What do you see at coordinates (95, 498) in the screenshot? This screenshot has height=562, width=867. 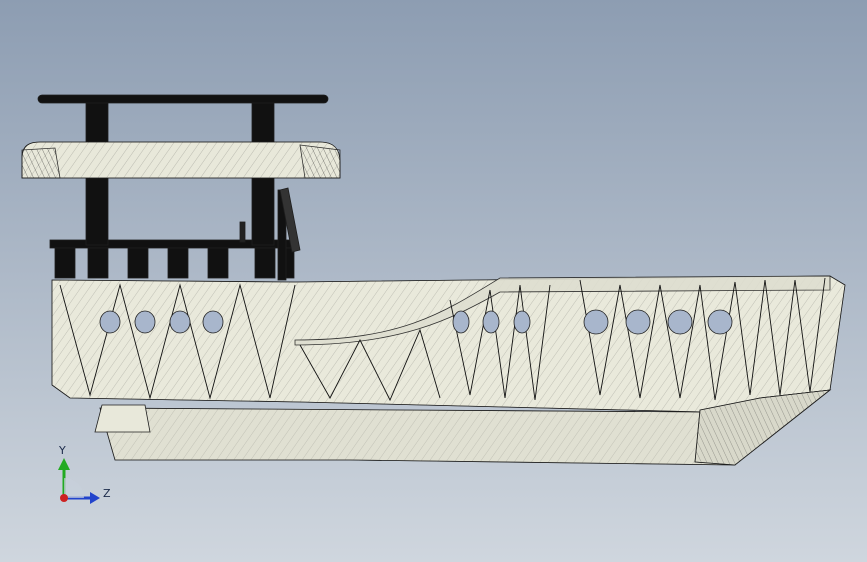 I see `z-axis-arrow` at bounding box center [95, 498].